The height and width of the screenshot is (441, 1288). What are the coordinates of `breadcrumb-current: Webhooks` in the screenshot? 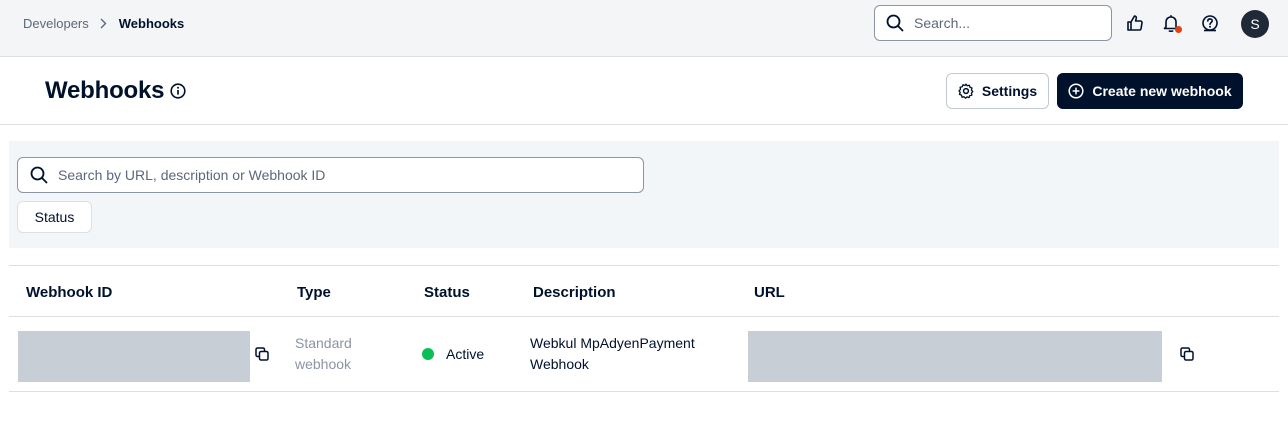 It's located at (151, 23).